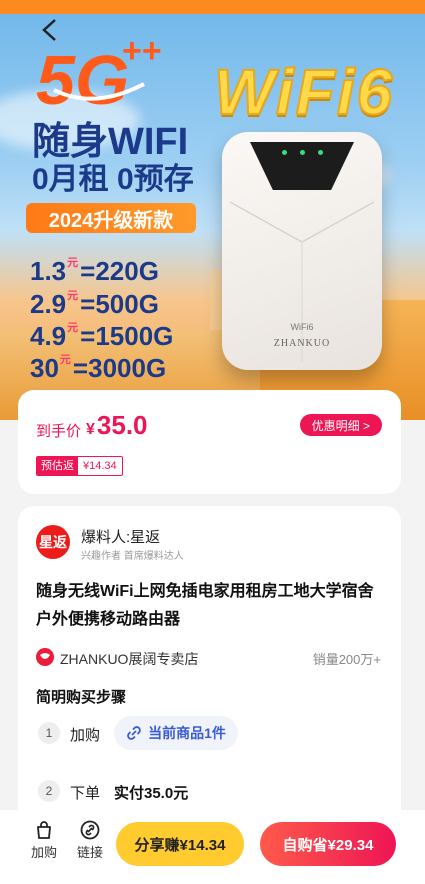  Describe the element at coordinates (120, 536) in the screenshot. I see `poster-name: 爆料人:星返` at that location.